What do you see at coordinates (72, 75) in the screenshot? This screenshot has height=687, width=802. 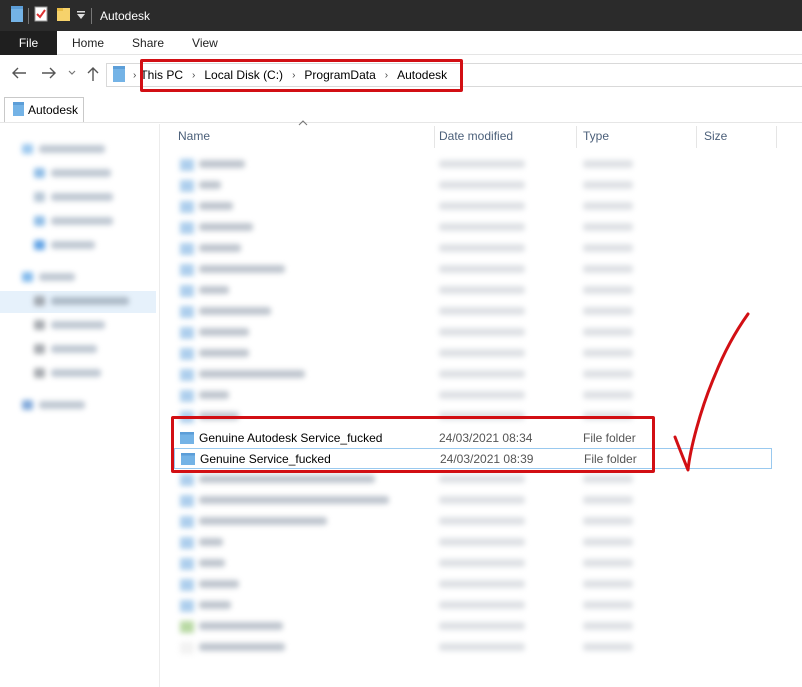 I see `recent-locations-icon` at bounding box center [72, 75].